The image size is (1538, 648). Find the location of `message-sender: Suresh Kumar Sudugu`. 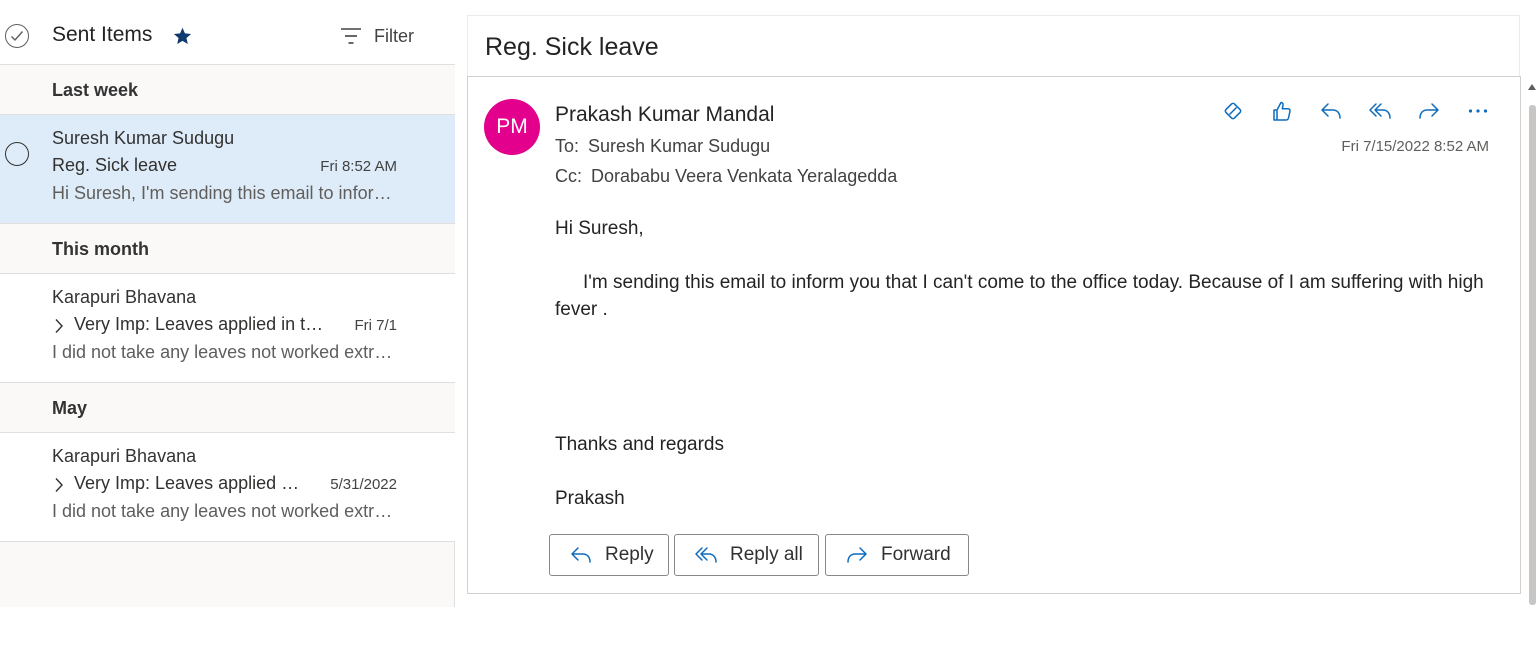

message-sender: Suresh Kumar Sudugu is located at coordinates (143, 138).